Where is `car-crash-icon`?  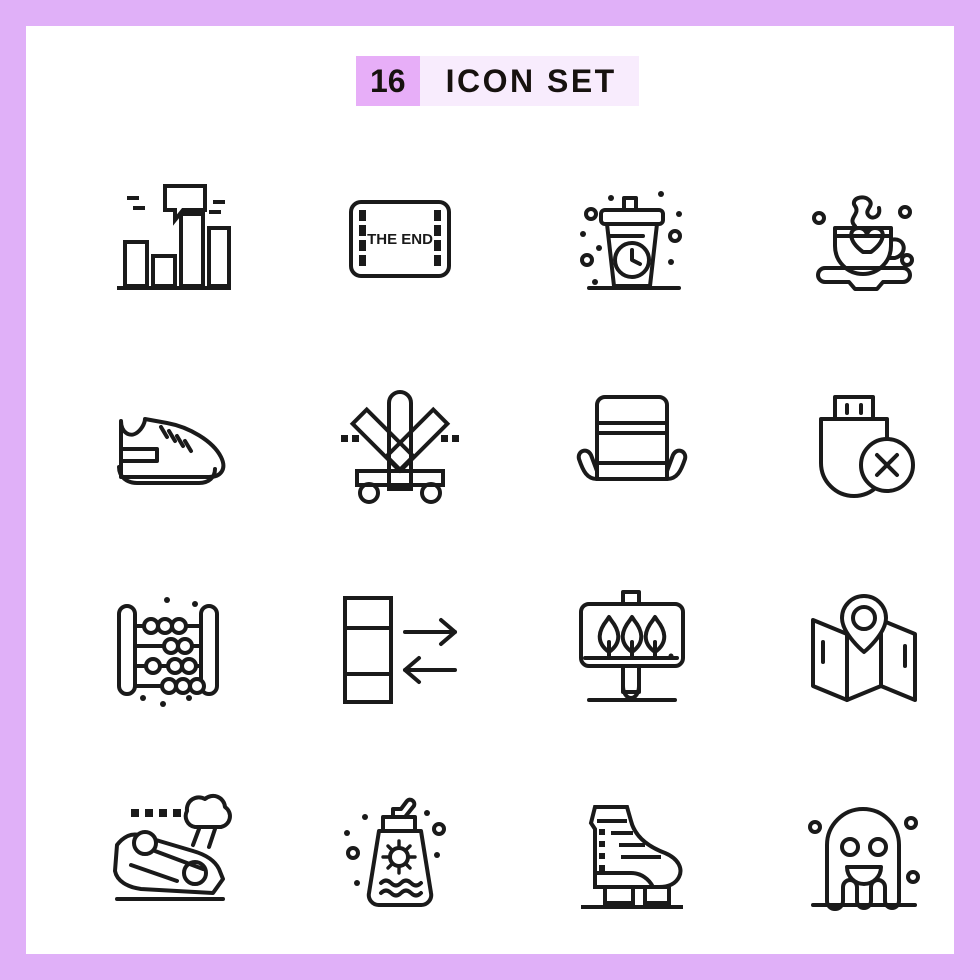
car-crash-icon is located at coordinates (168, 853).